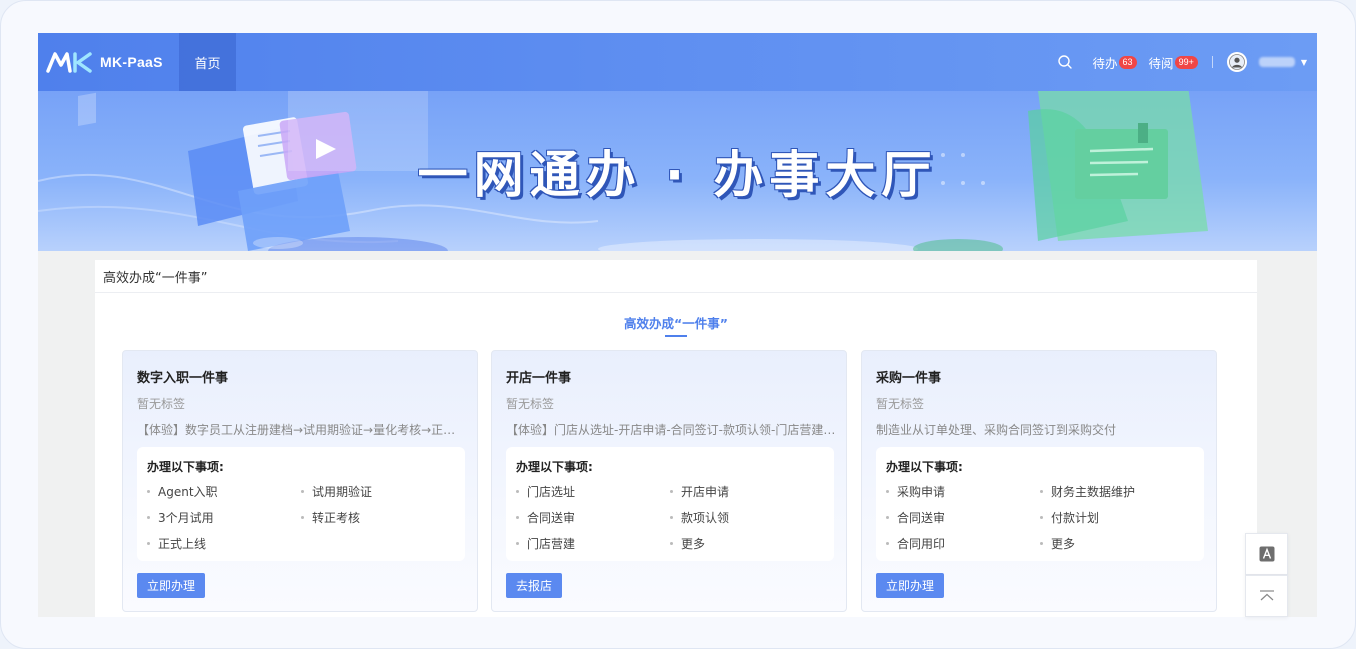  What do you see at coordinates (342, 492) in the screenshot?
I see `item-label: 试用期验证` at bounding box center [342, 492].